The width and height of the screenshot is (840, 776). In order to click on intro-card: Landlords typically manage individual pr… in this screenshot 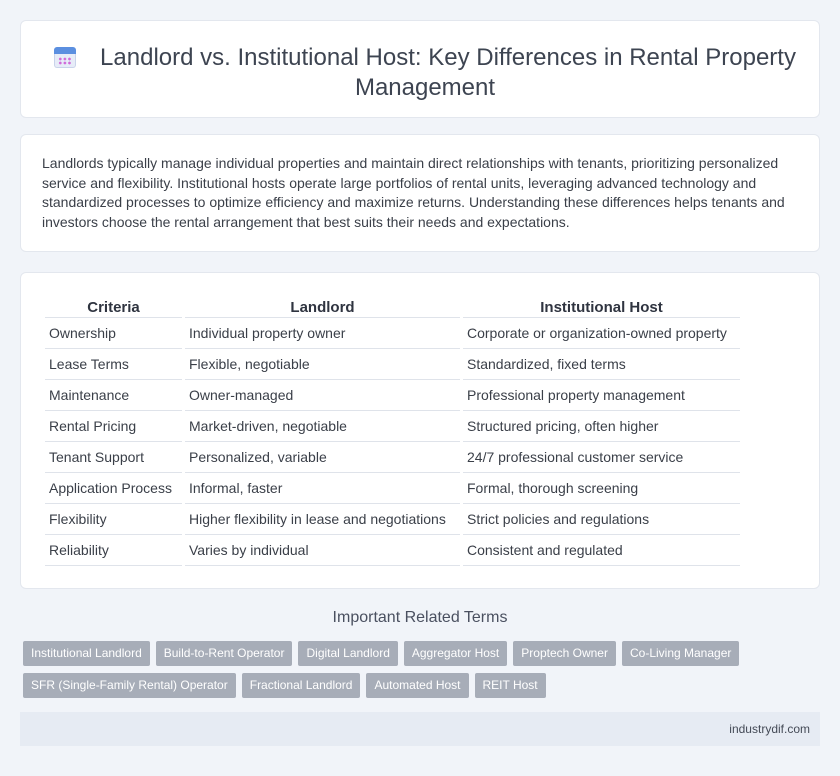, I will do `click(420, 193)`.